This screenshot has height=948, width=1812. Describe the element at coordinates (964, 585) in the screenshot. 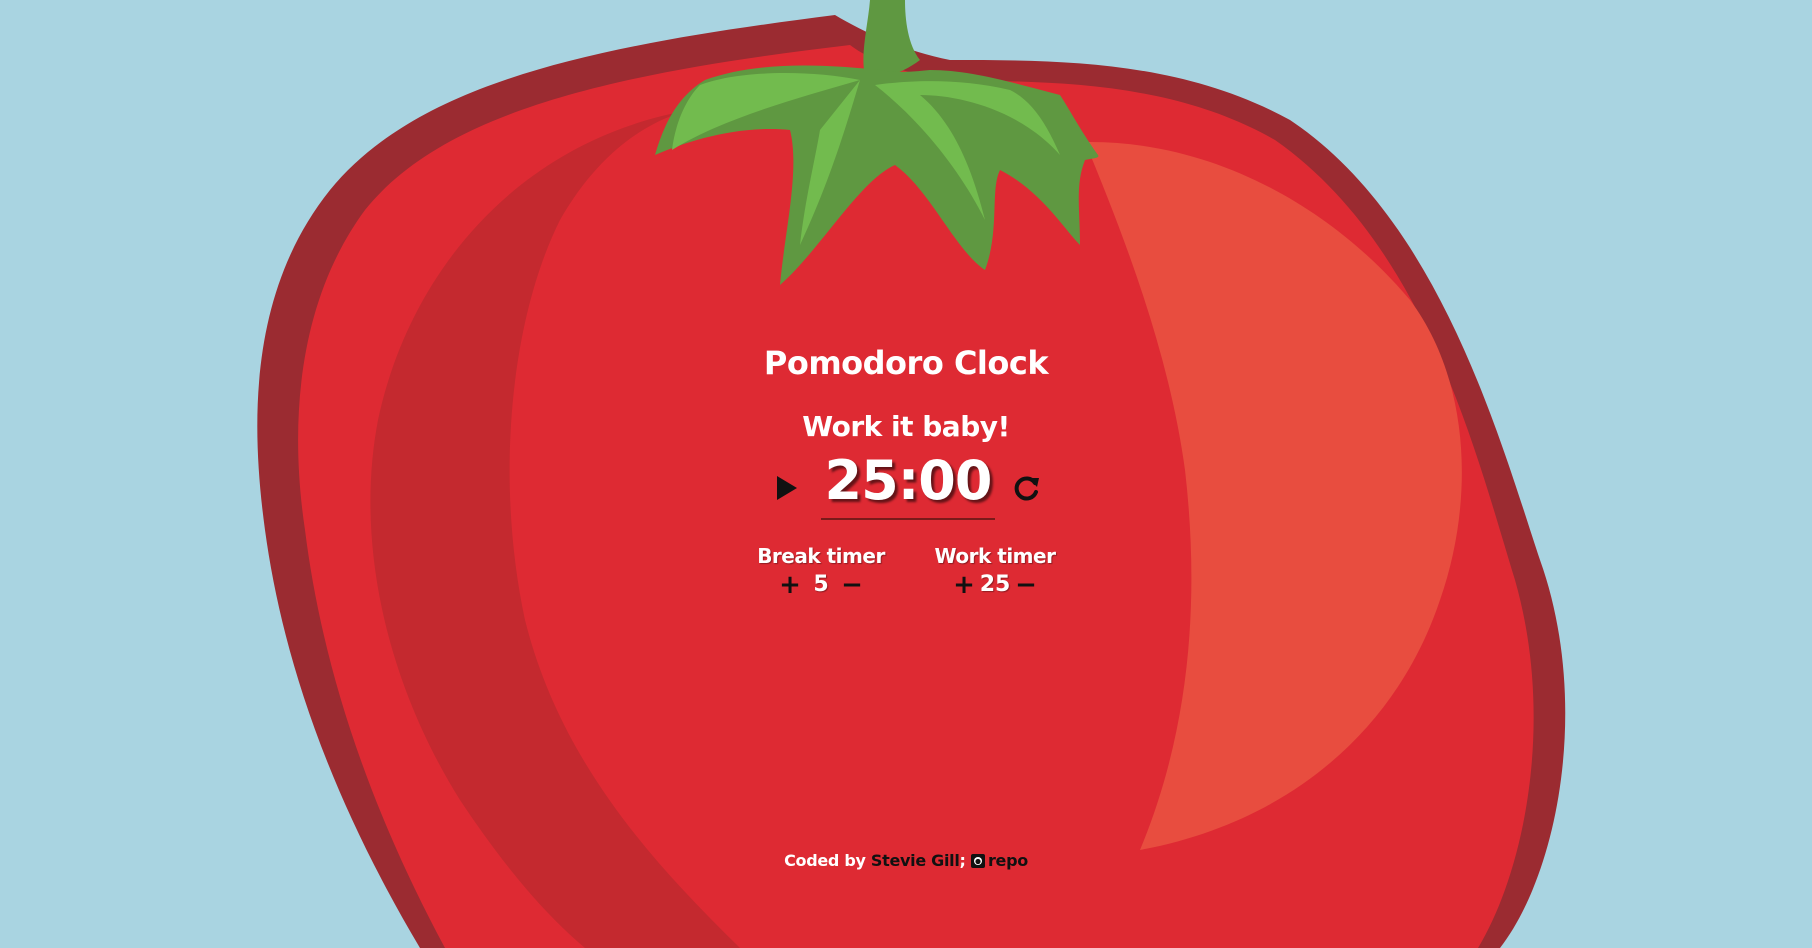

I see `work-increment-button: +` at that location.